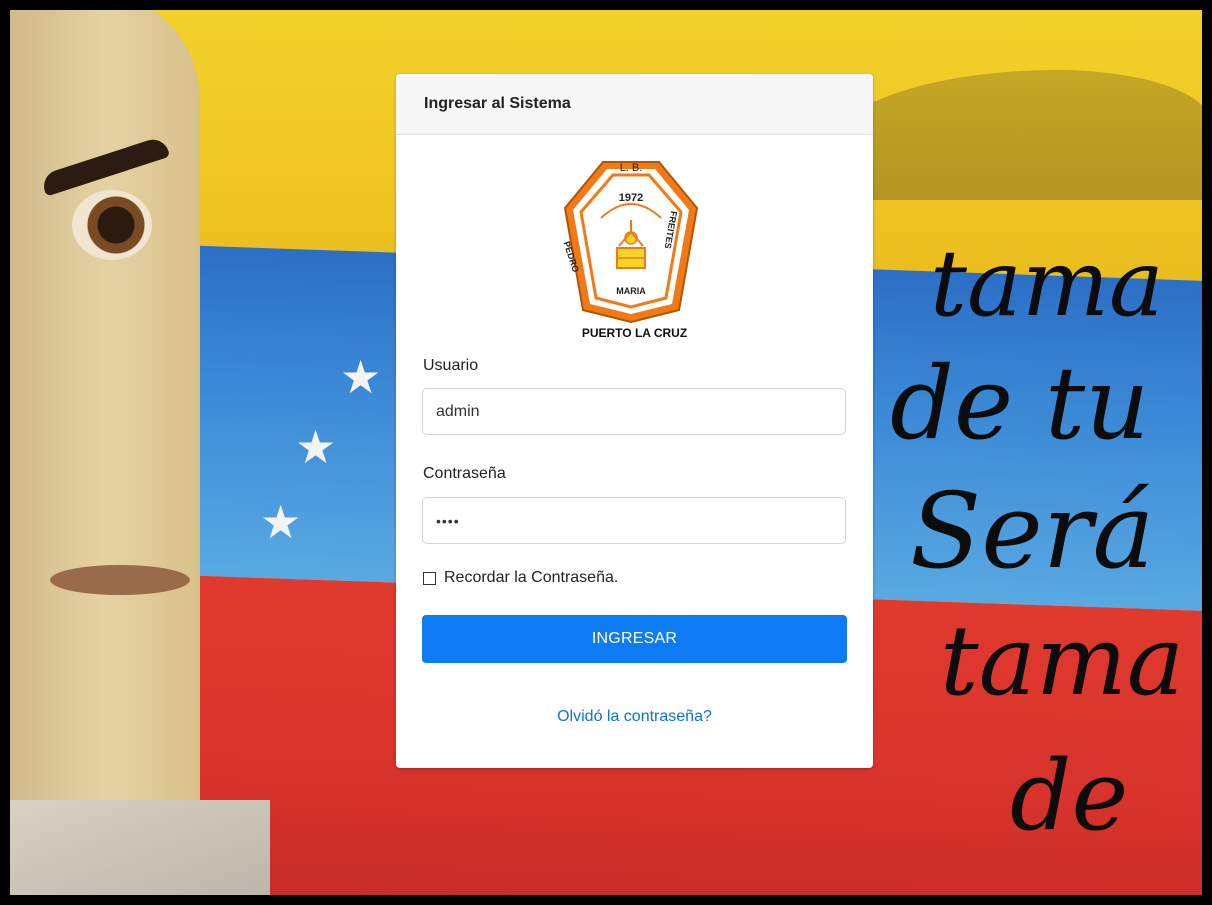 The height and width of the screenshot is (905, 1212). Describe the element at coordinates (634, 104) in the screenshot. I see `card-title: Ingresar al Sistema` at that location.